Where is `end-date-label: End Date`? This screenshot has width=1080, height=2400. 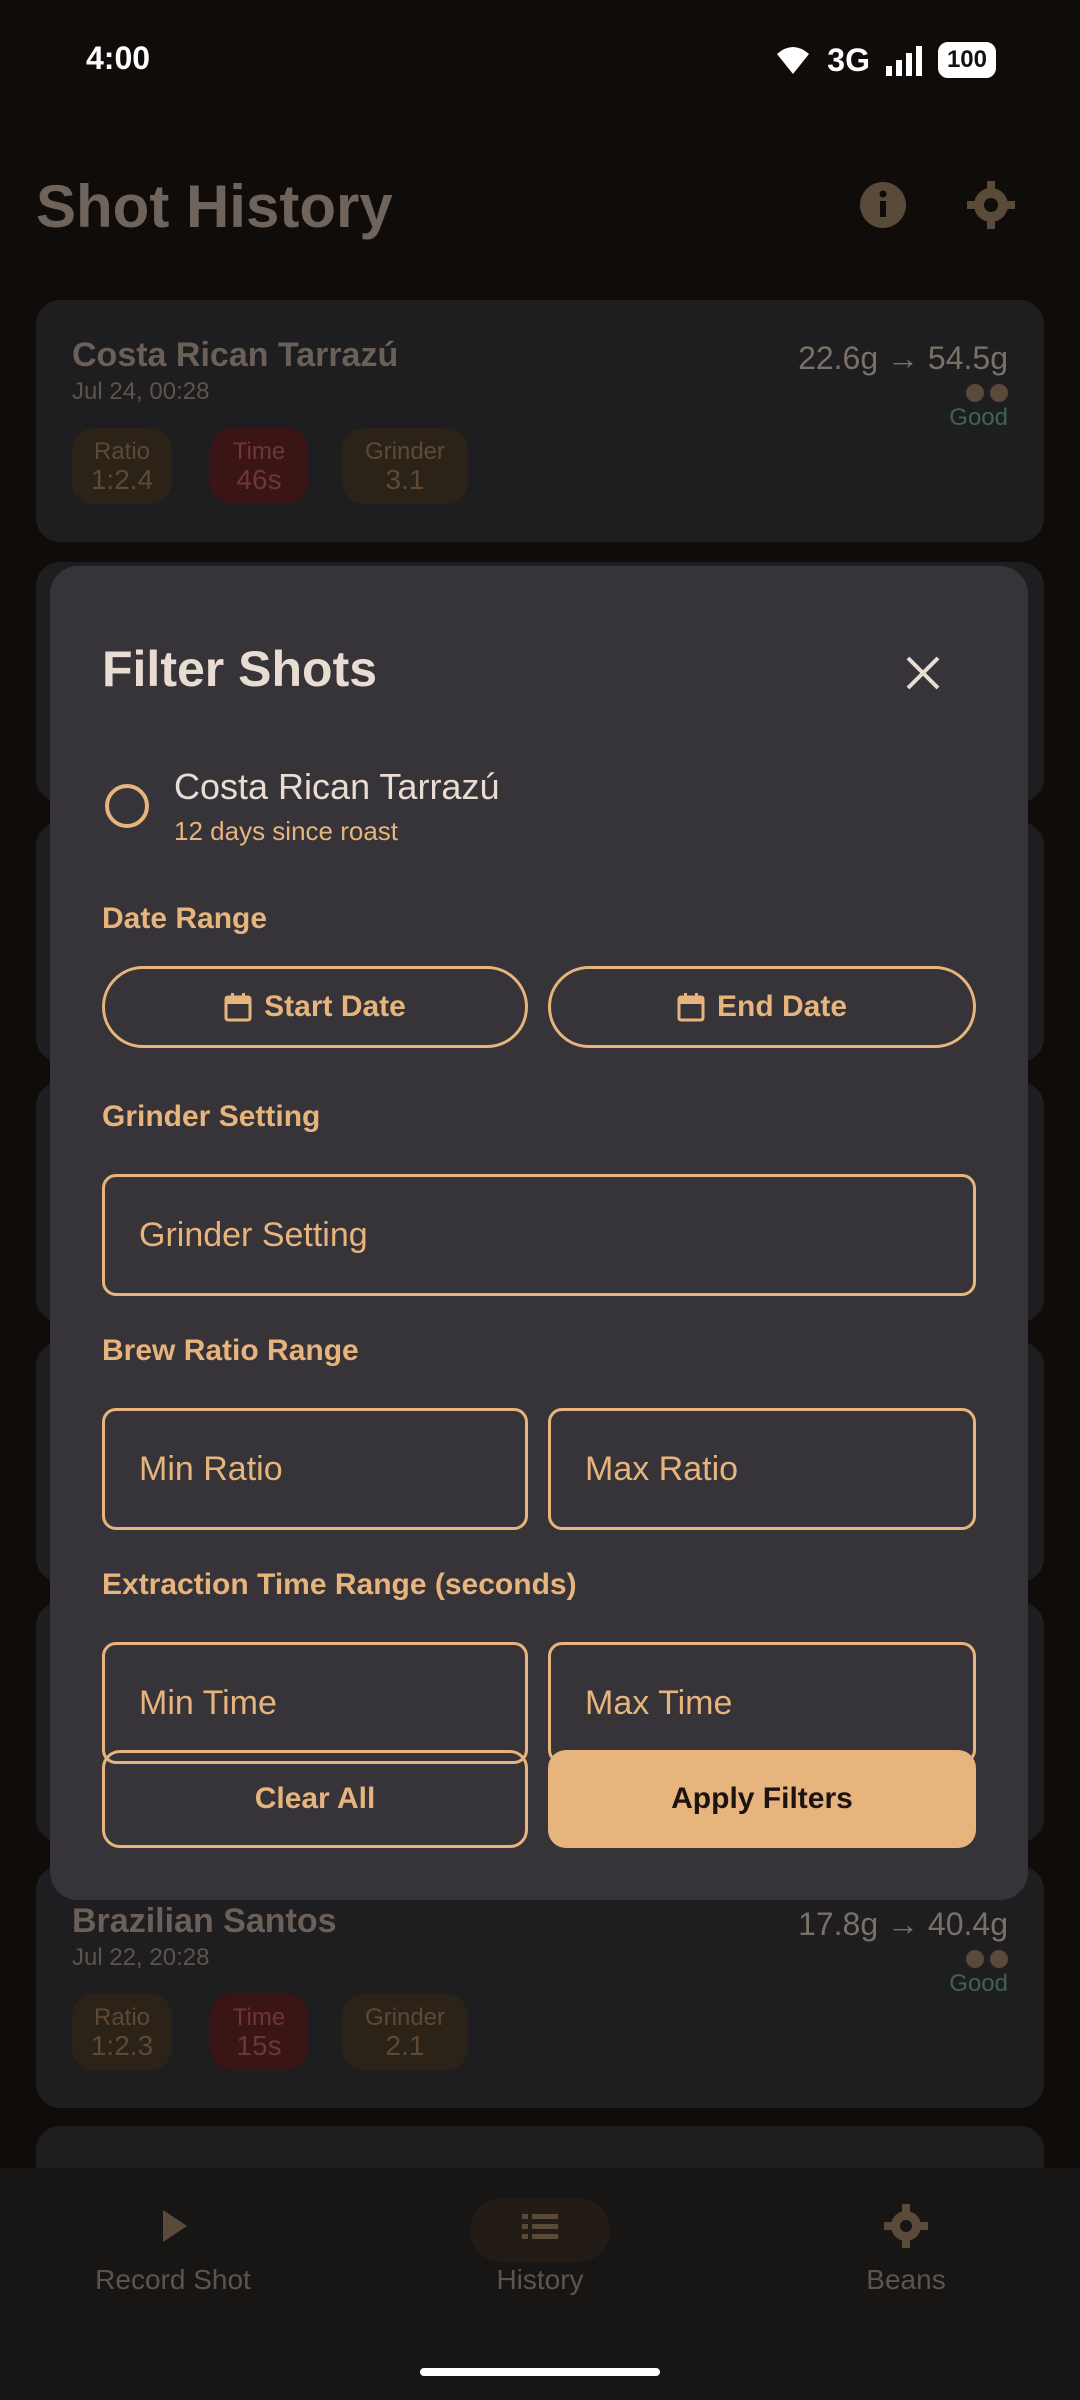
end-date-label: End Date is located at coordinates (782, 1006).